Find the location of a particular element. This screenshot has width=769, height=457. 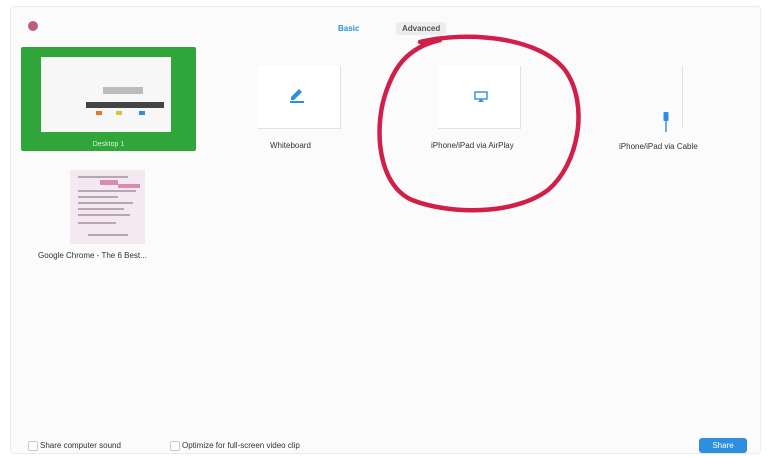

tab-bar: Basic Advanced is located at coordinates (384, 30).